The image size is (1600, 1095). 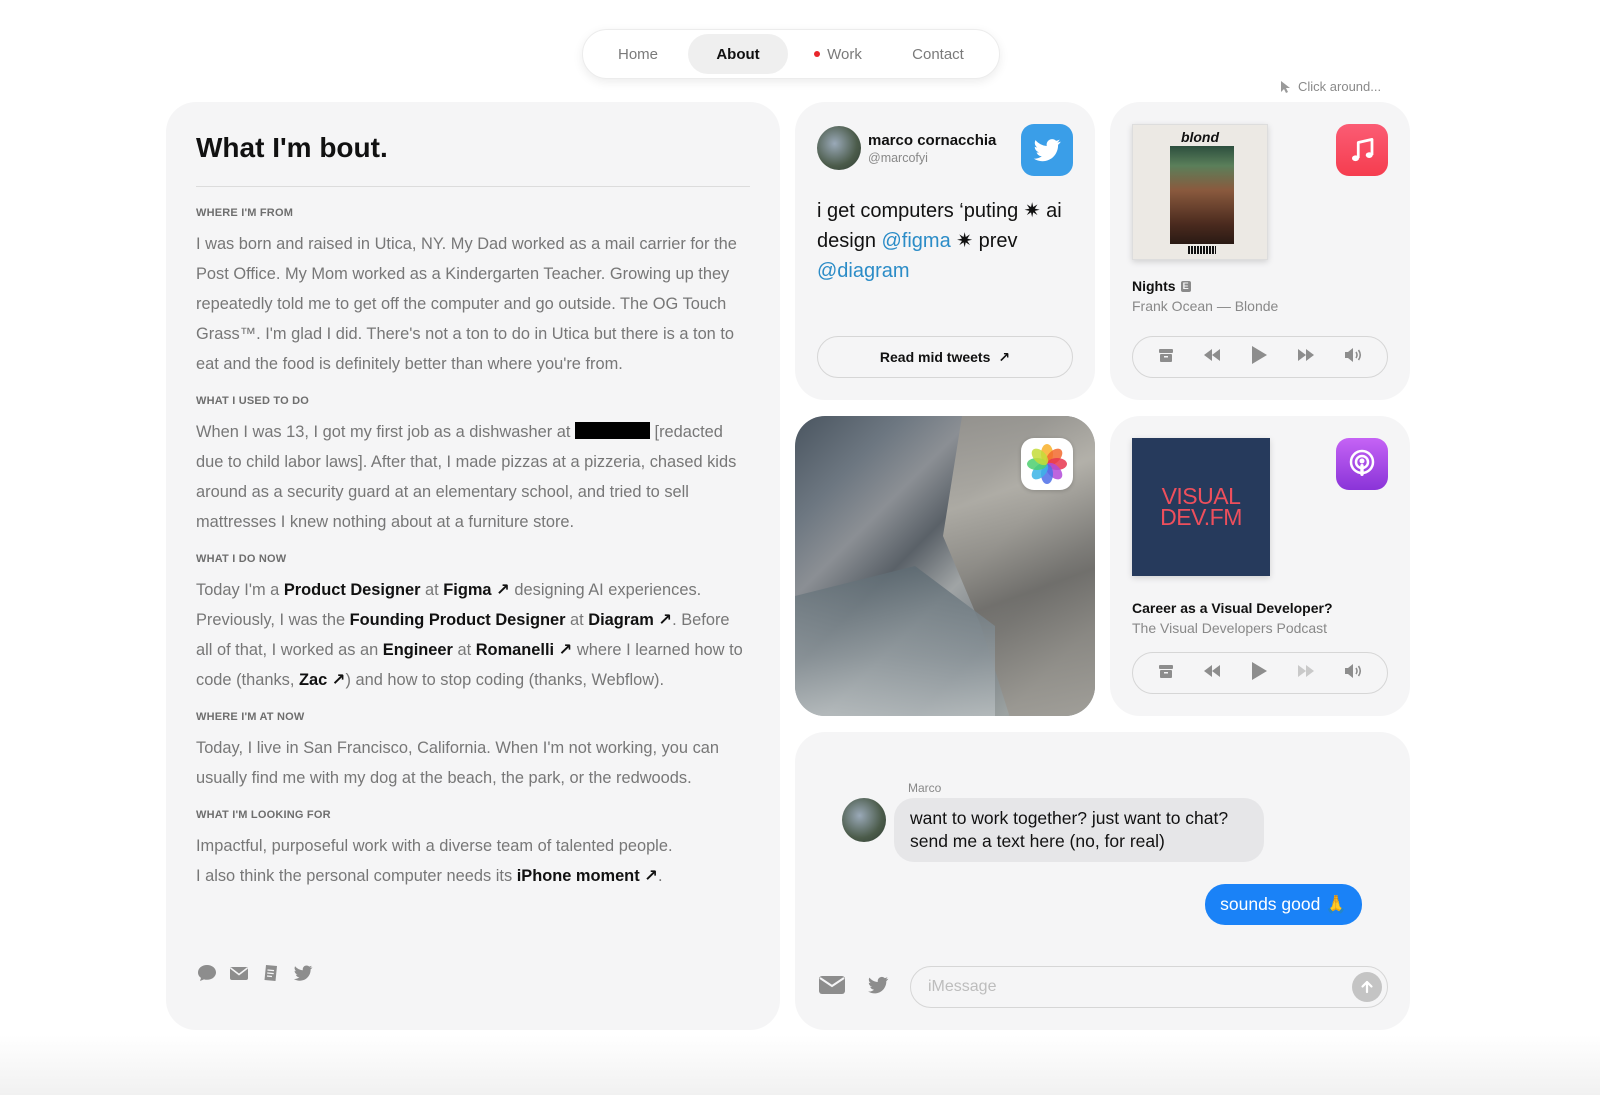 What do you see at coordinates (587, 876) in the screenshot?
I see `link-iphone-moment: iPhone moment ↗` at bounding box center [587, 876].